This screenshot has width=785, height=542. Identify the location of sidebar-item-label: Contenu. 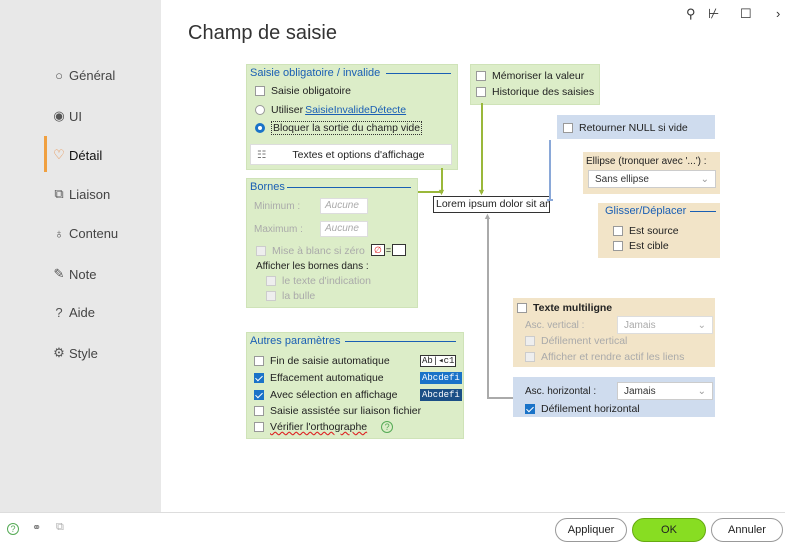
(94, 233).